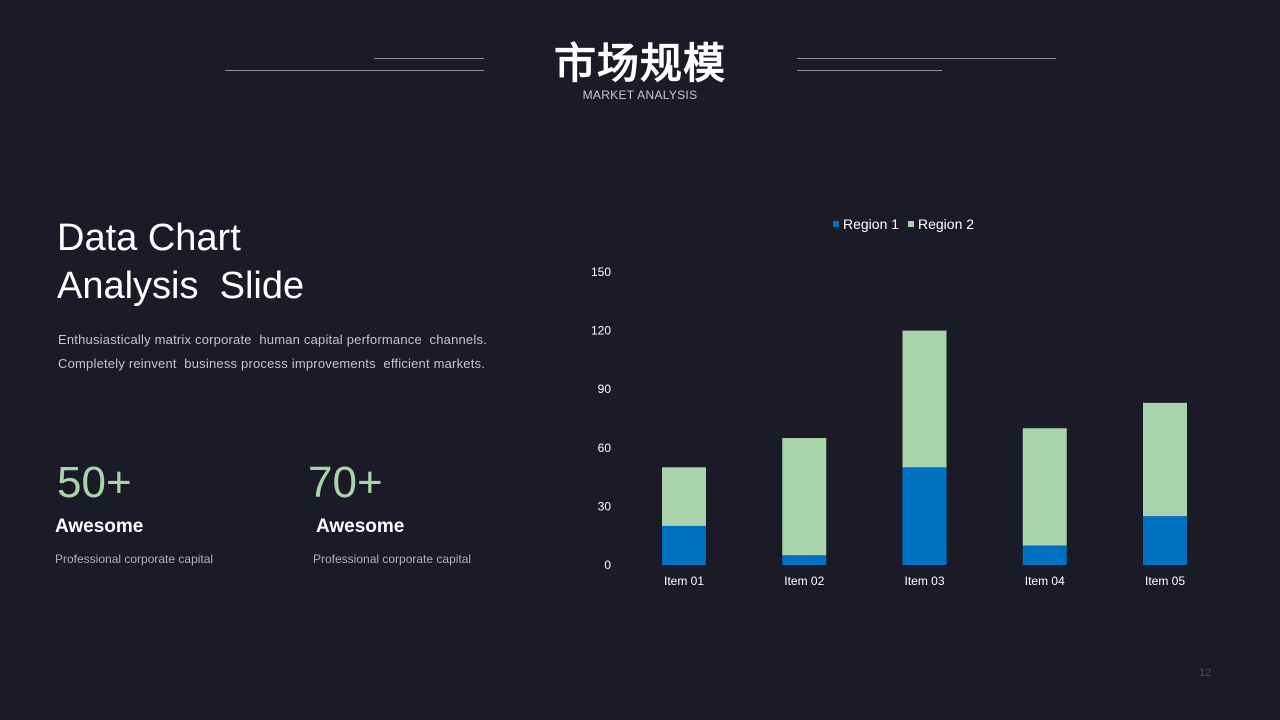  What do you see at coordinates (99, 526) in the screenshot?
I see `stat-label-1: Awesome` at bounding box center [99, 526].